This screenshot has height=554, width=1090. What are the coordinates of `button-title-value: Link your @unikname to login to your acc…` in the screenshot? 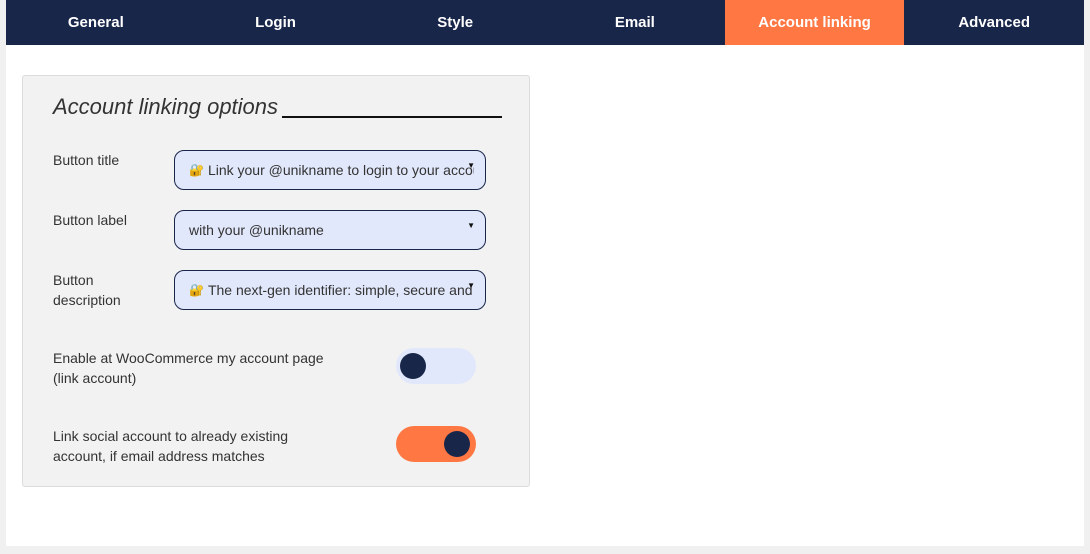 It's located at (340, 170).